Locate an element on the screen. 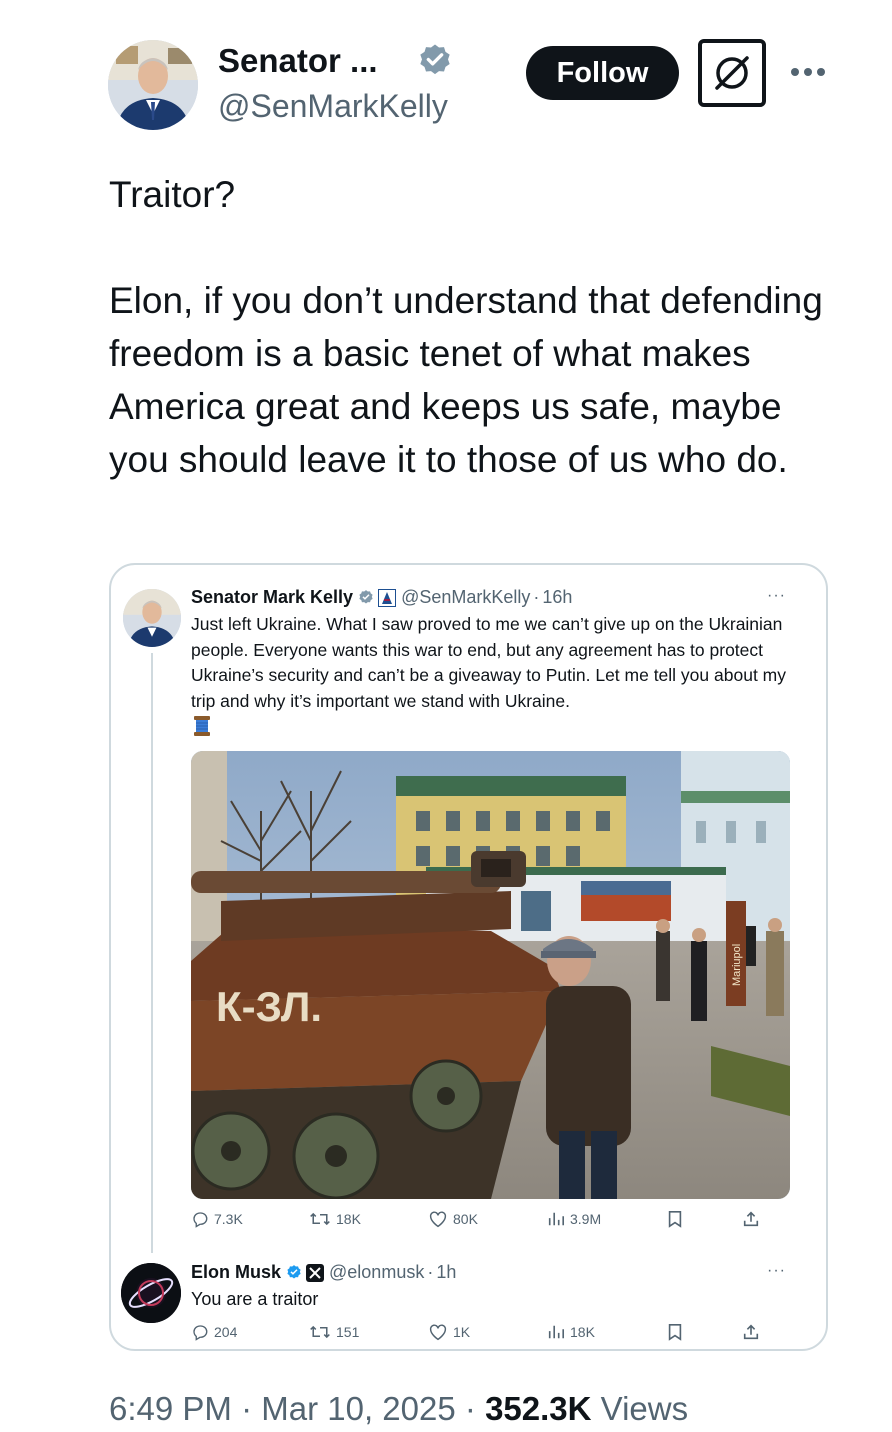  quote-author-handle: @SenMarkKelly is located at coordinates (465, 597).